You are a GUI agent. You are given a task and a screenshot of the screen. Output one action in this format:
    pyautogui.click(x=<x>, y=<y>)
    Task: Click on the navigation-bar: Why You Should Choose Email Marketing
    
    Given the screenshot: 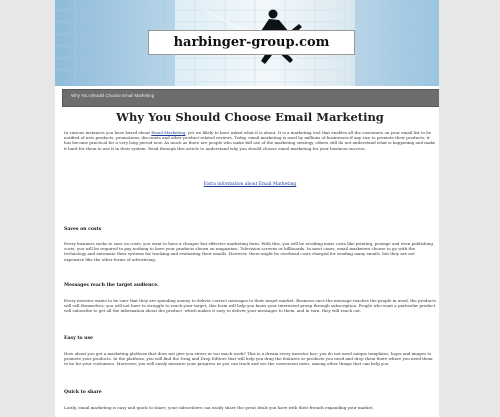 What is the action you would take?
    pyautogui.click(x=250, y=98)
    